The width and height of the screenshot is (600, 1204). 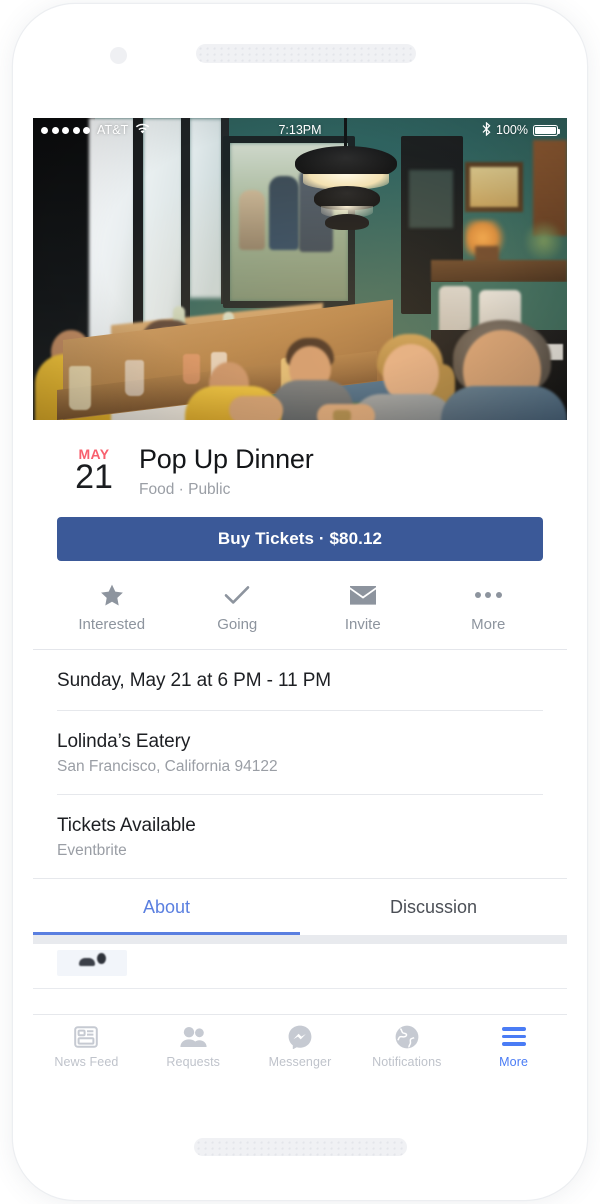 I want to click on nav-more-label: More, so click(x=514, y=1061).